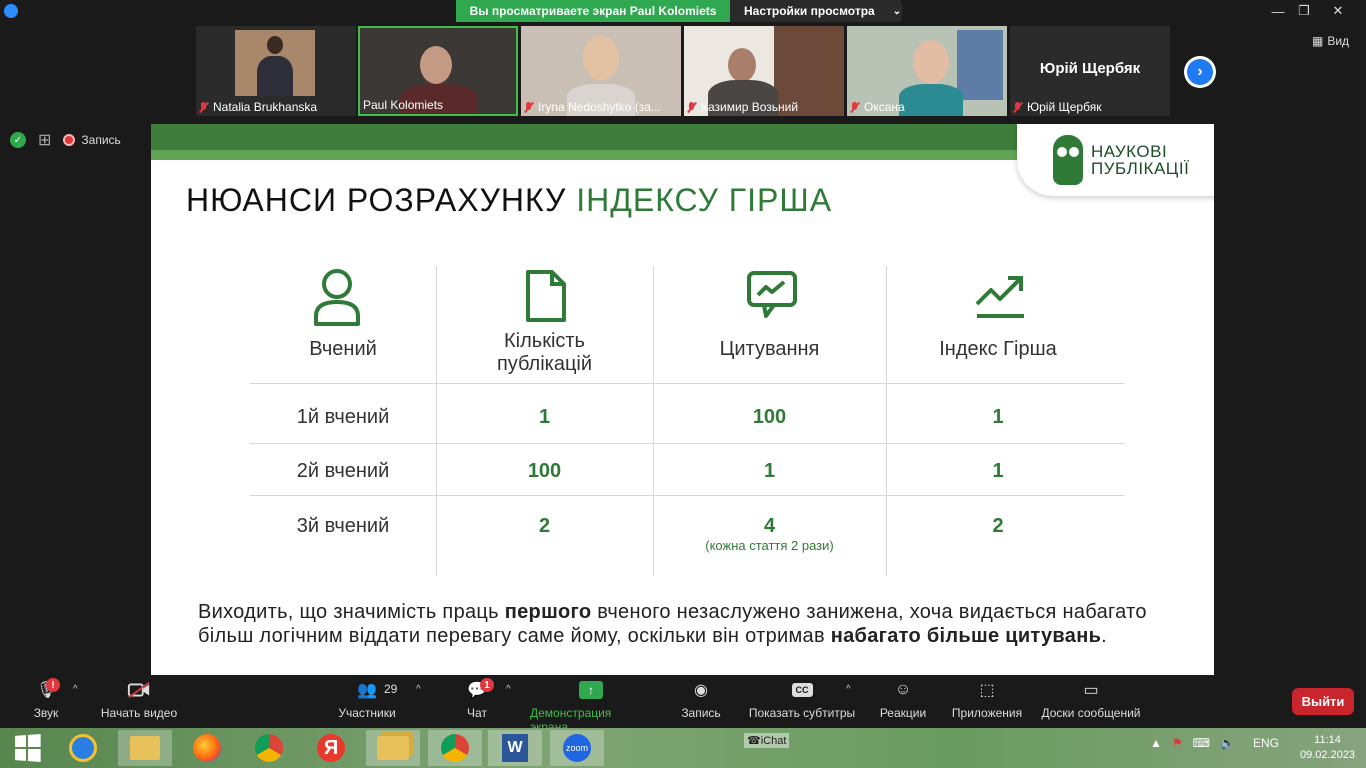 This screenshot has width=1366, height=768. Describe the element at coordinates (1227, 743) in the screenshot. I see `volume-icon: 🔈` at that location.